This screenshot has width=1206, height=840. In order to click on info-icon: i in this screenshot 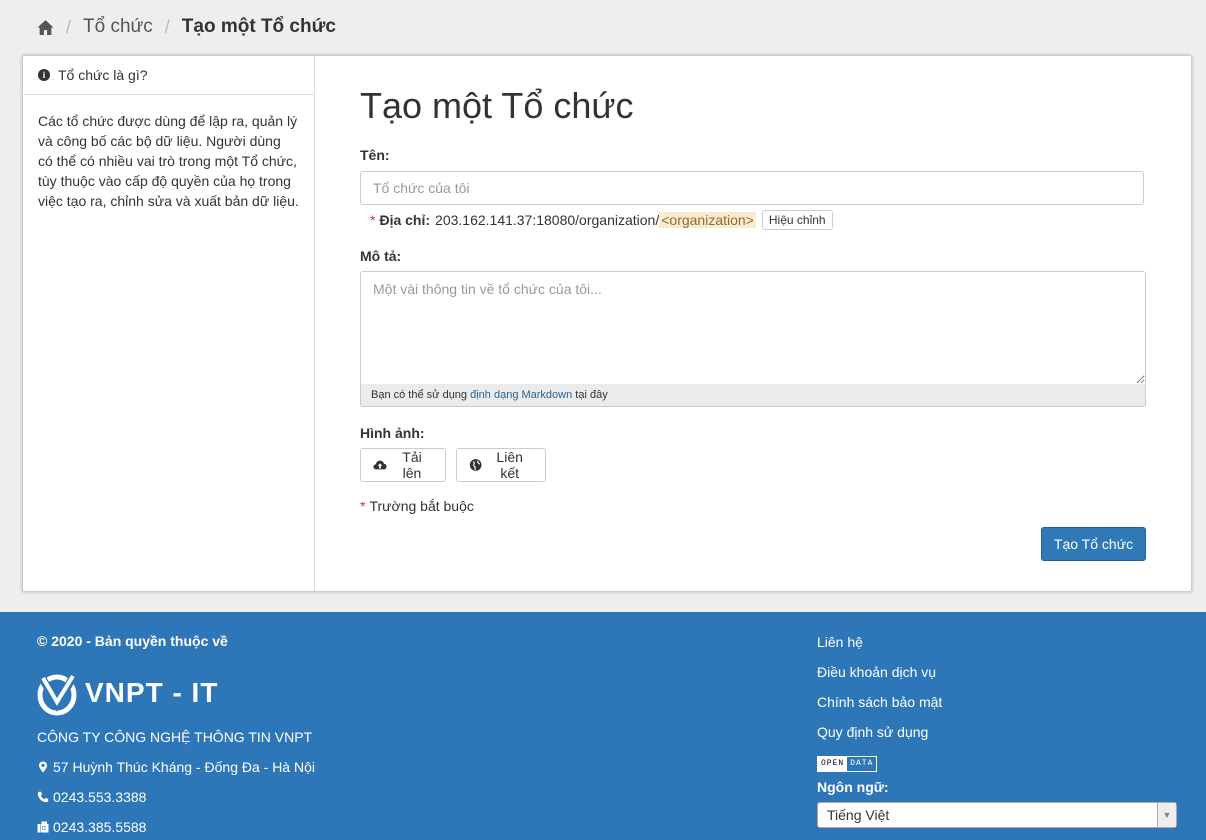, I will do `click(44, 75)`.